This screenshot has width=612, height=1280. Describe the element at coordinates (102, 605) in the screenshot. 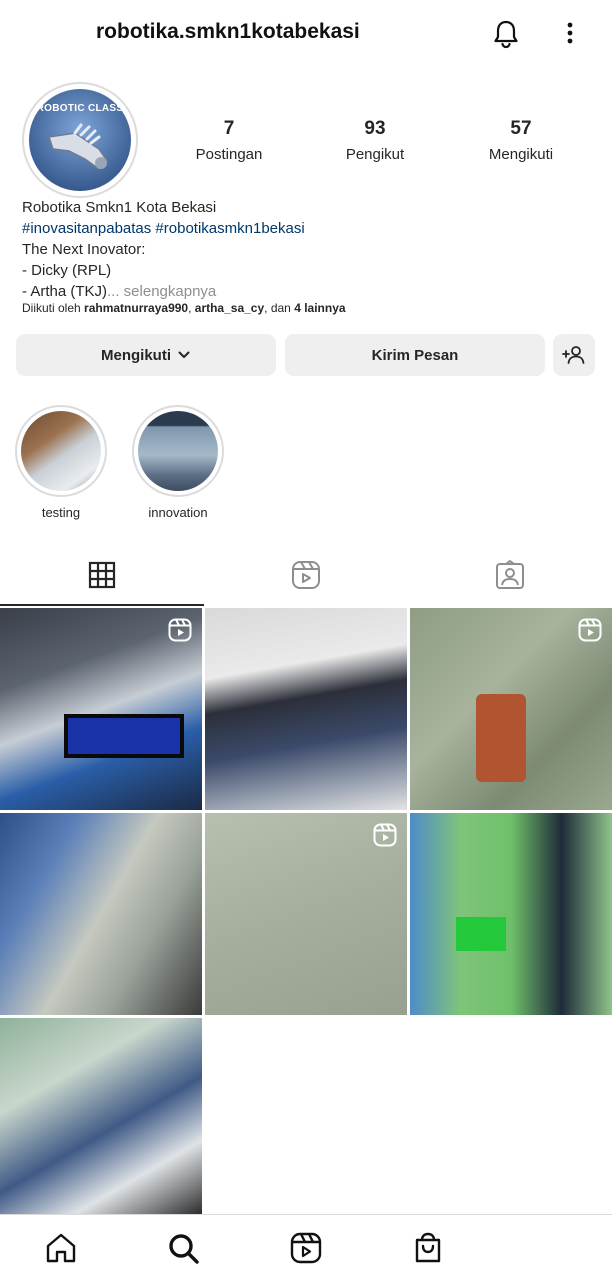

I see `active-tab-indicator` at that location.